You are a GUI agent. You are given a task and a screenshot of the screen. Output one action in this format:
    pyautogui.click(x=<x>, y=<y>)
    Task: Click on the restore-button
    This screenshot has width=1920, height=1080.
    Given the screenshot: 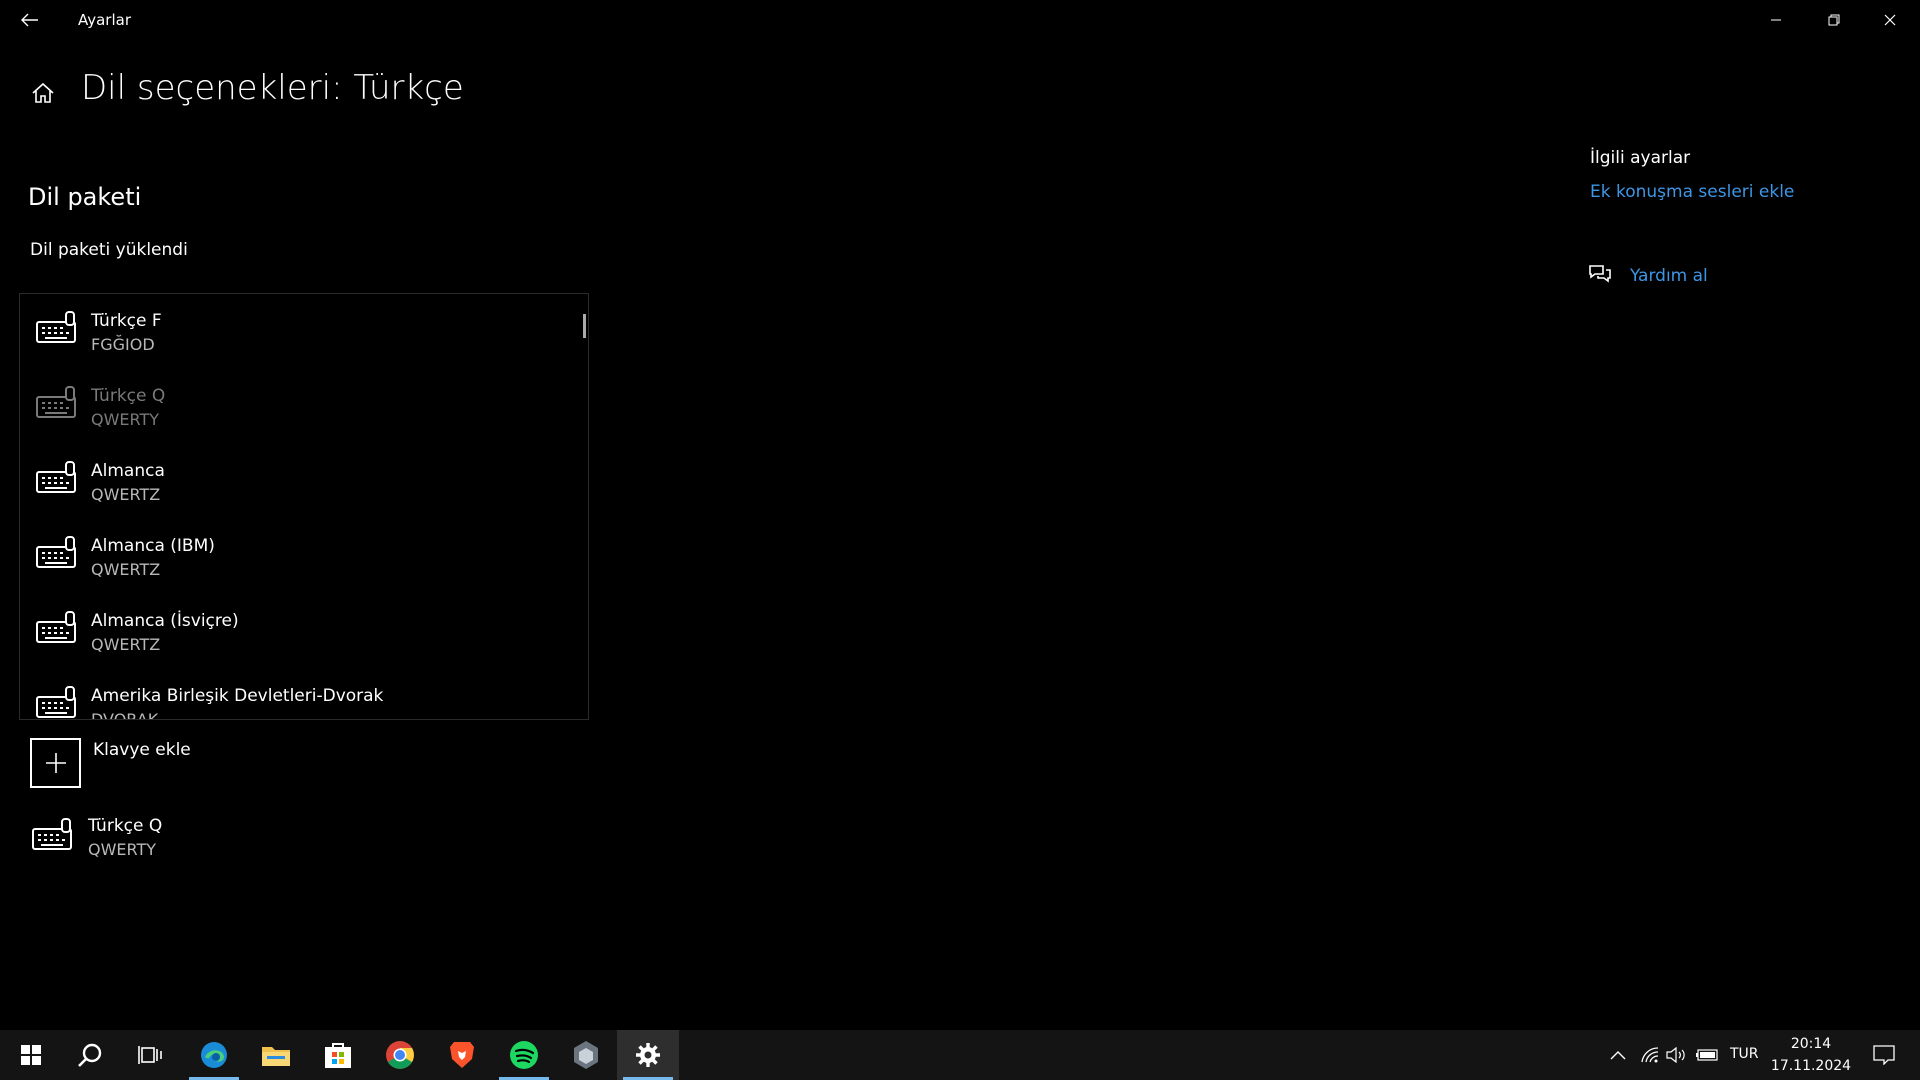 What is the action you would take?
    pyautogui.click(x=1834, y=20)
    